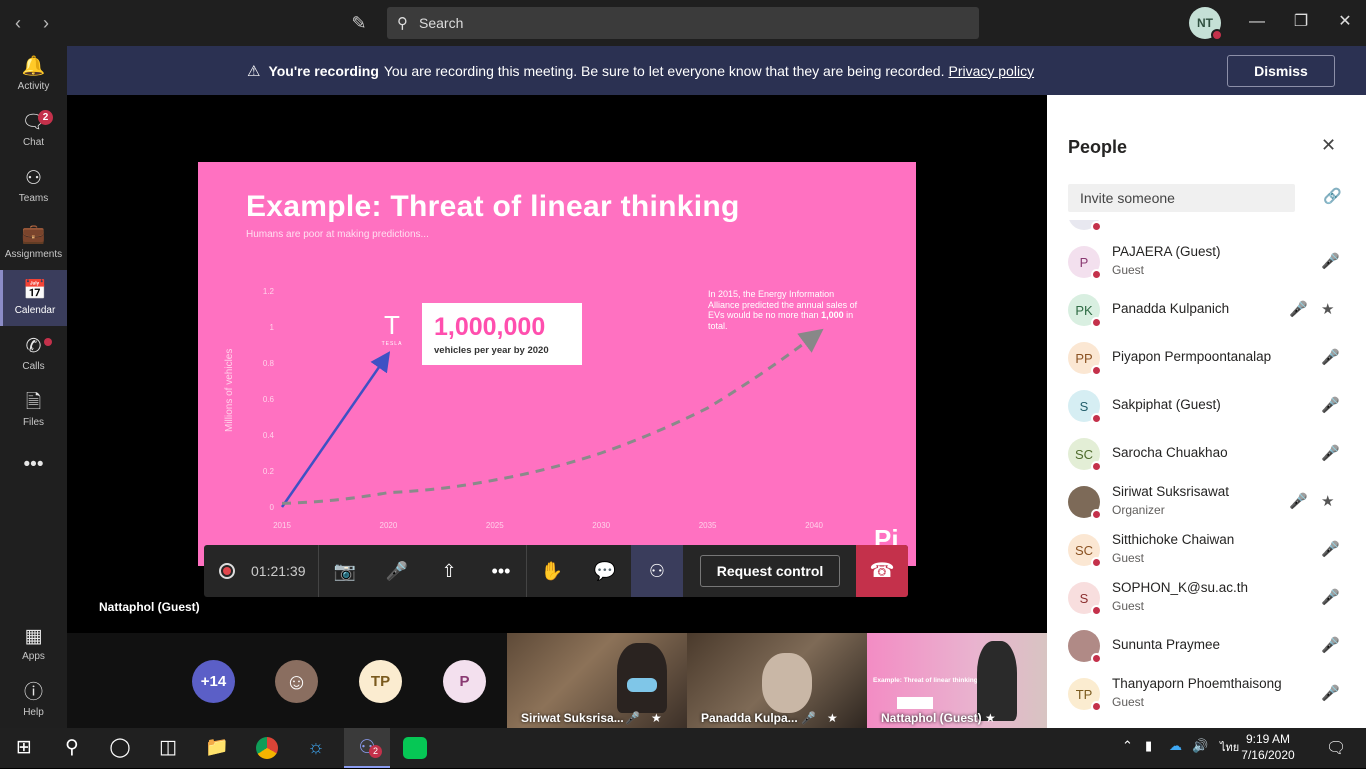 The width and height of the screenshot is (1366, 769). I want to click on participant-row: S SOPHON_K@su.ac.th Guest 🎤, so click(1206, 598).